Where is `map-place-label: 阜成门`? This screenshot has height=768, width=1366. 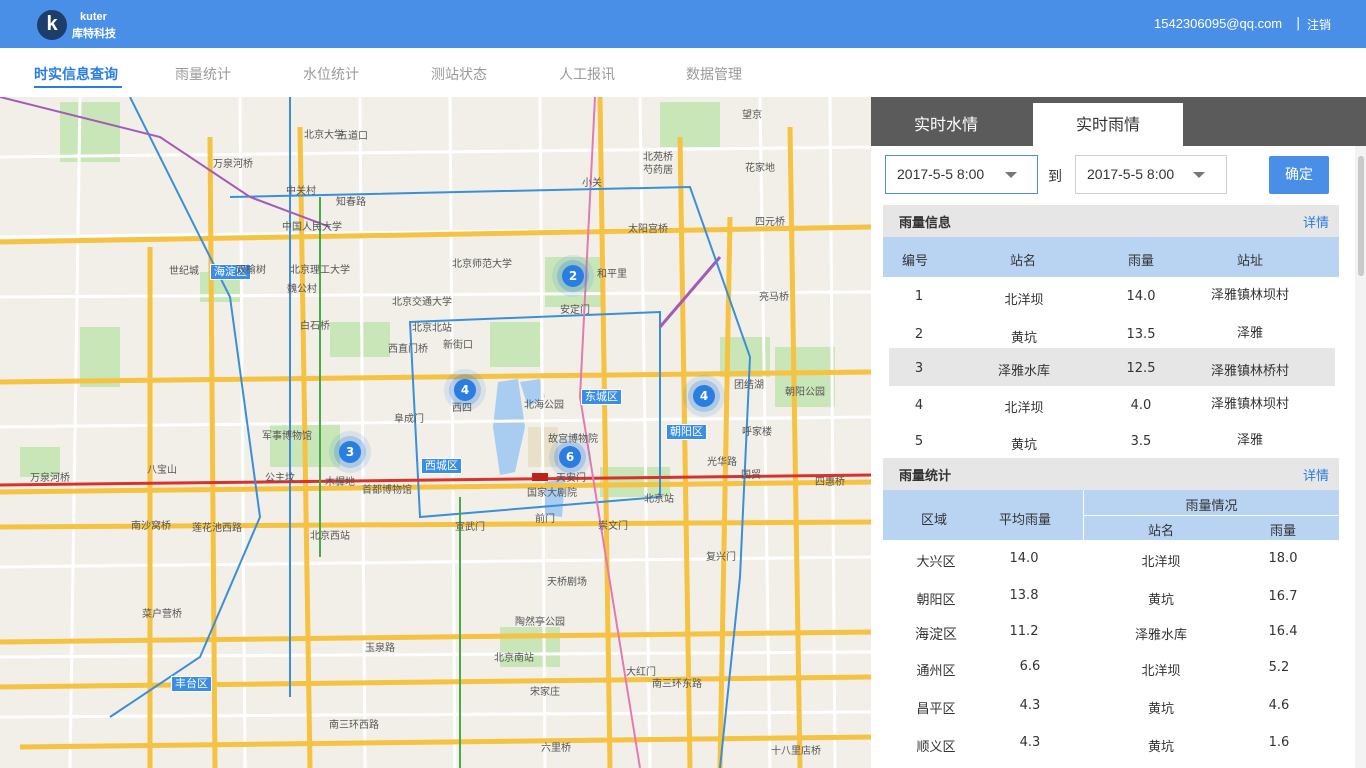
map-place-label: 阜成门 is located at coordinates (409, 419).